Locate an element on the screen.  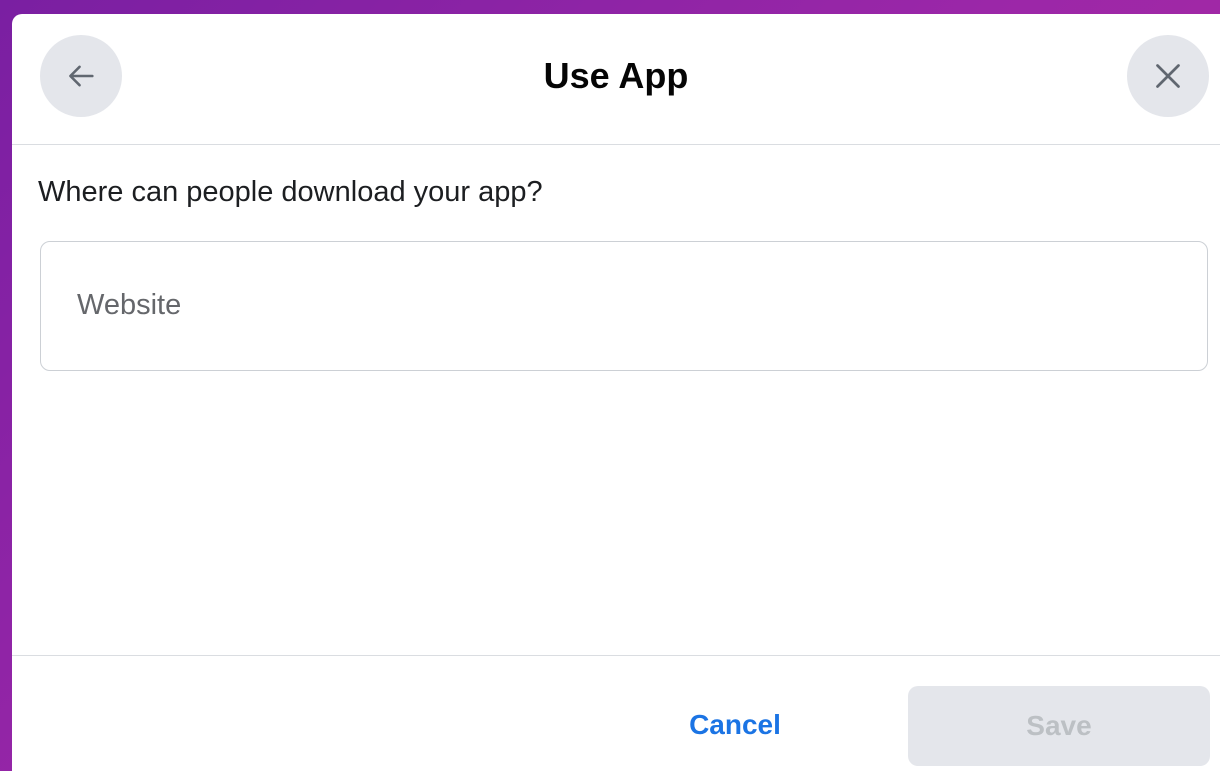
dialog-footer: Cancel Save is located at coordinates (616, 713).